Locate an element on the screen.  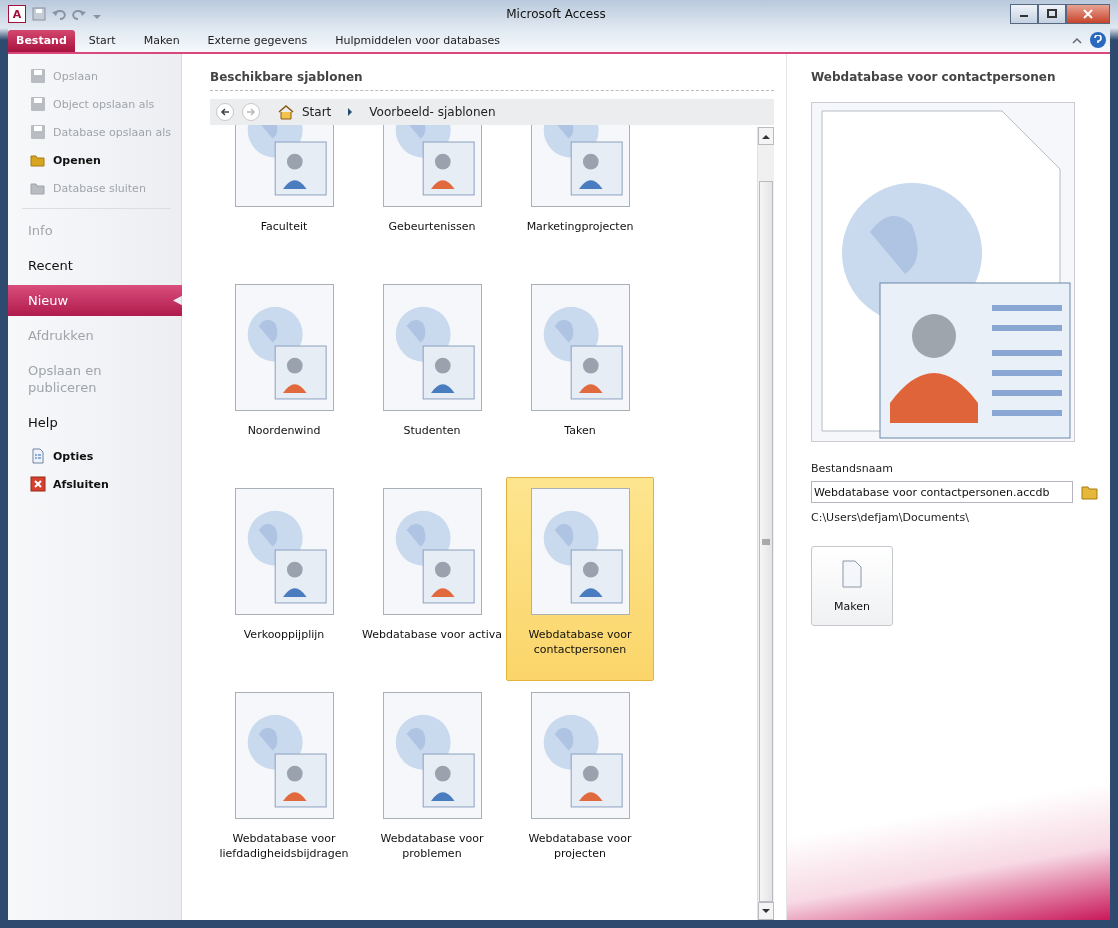
maximize-button is located at coordinates (1052, 14).